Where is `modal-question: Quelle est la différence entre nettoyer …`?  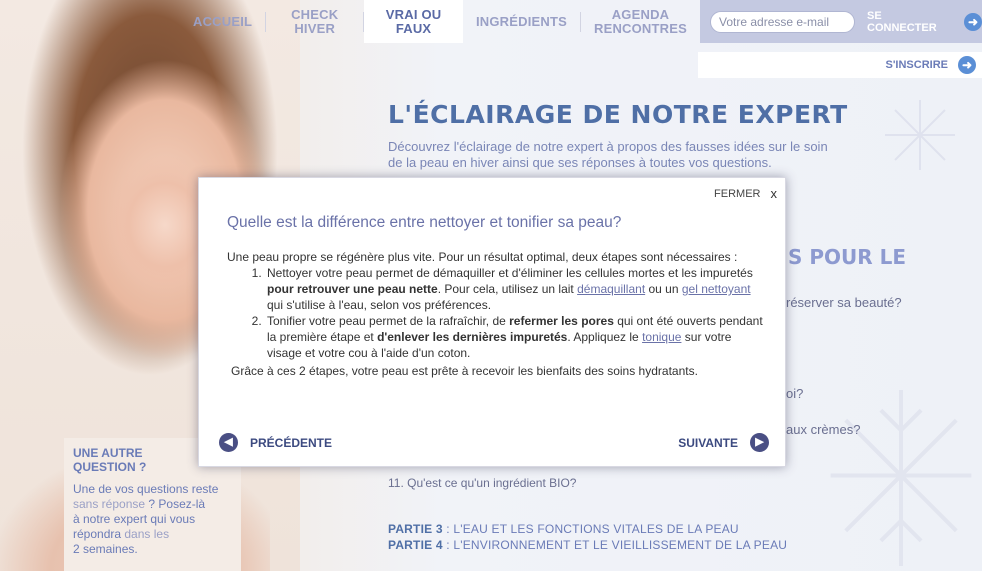
modal-question: Quelle est la différence entre nettoyer … is located at coordinates (424, 222).